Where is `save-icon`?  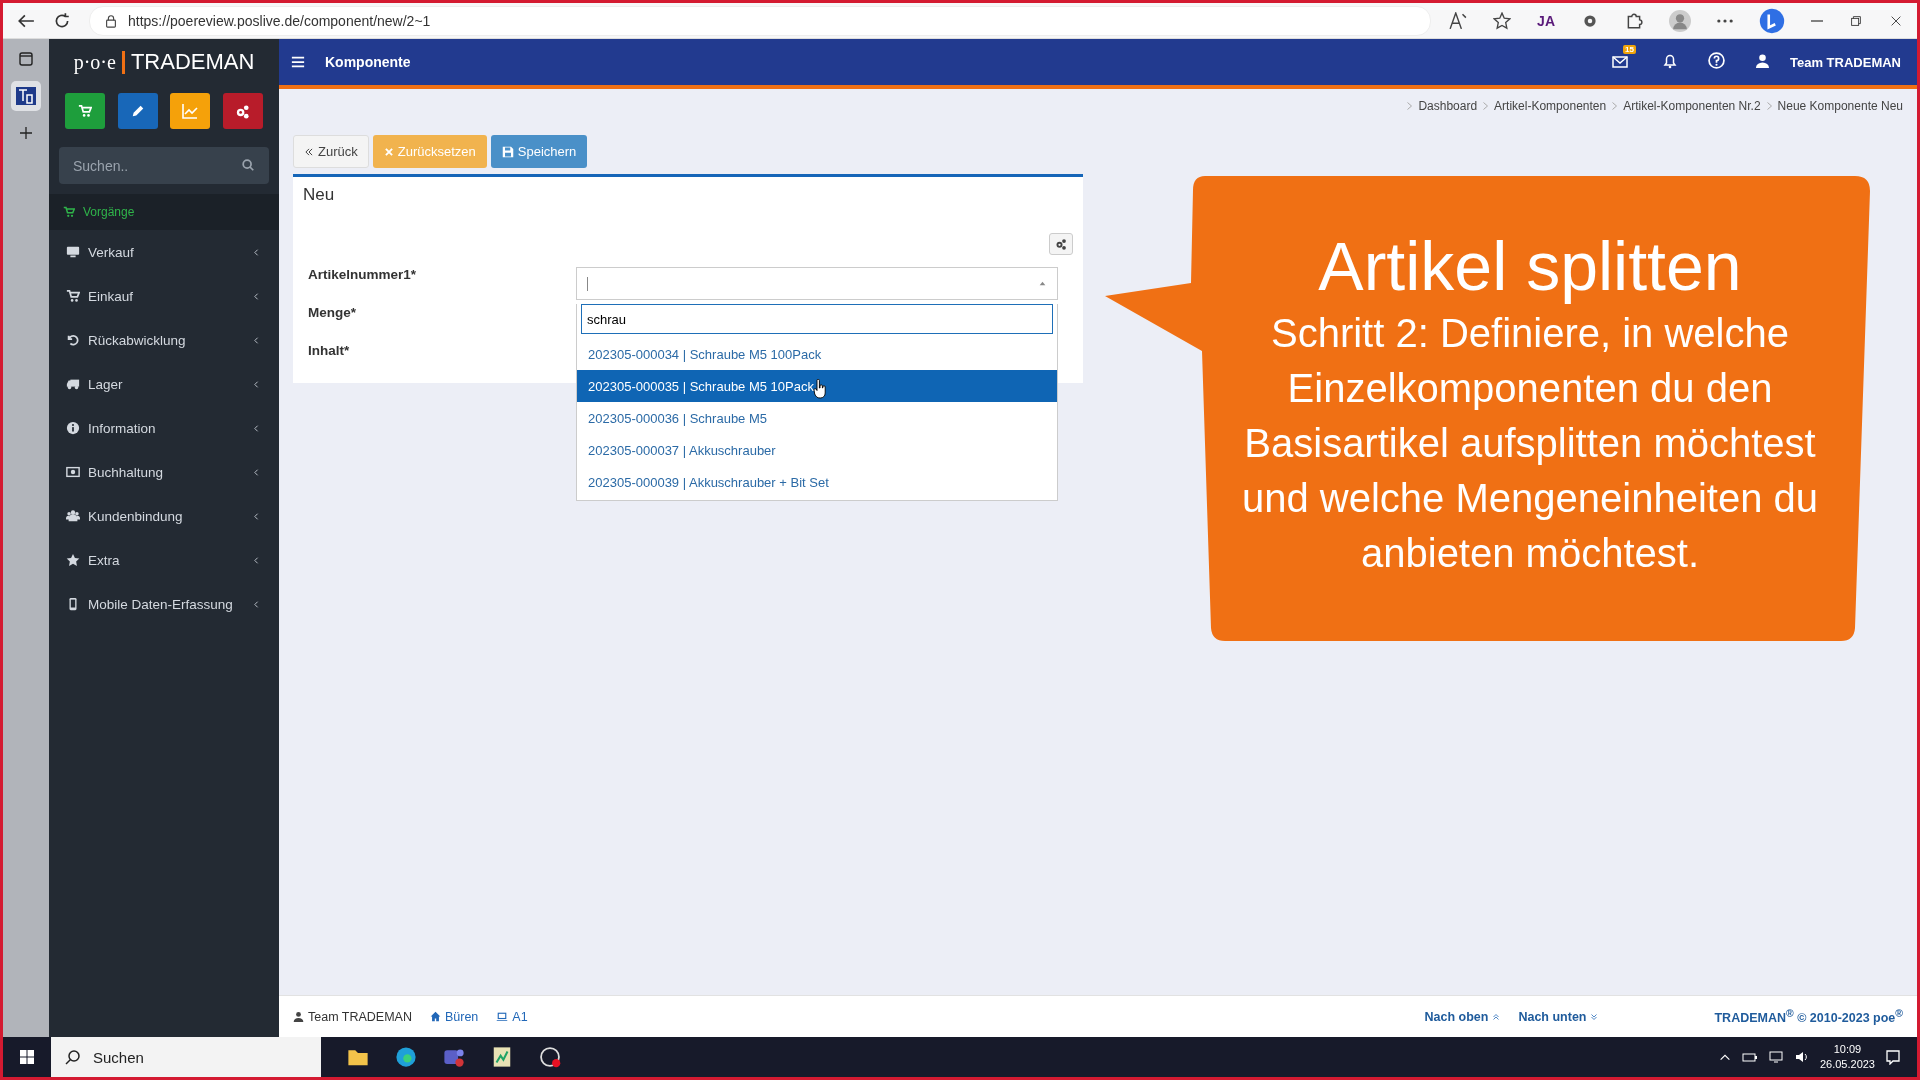
save-icon is located at coordinates (507, 151).